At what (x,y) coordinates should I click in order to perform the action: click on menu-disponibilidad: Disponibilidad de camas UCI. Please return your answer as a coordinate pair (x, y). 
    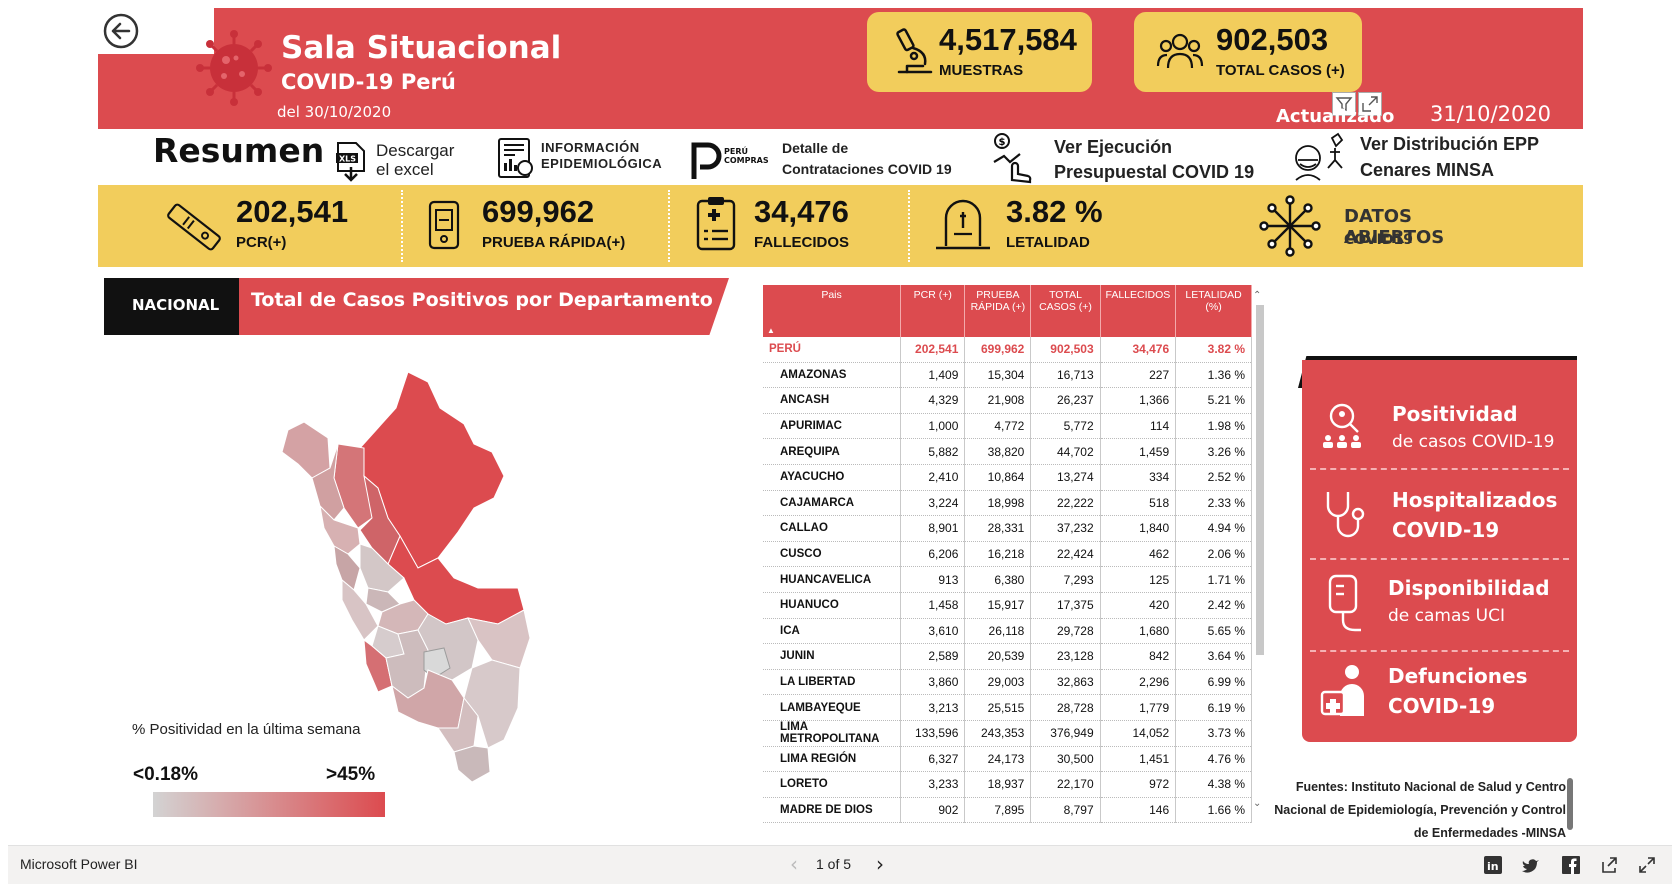
    Looking at the image, I should click on (1439, 613).